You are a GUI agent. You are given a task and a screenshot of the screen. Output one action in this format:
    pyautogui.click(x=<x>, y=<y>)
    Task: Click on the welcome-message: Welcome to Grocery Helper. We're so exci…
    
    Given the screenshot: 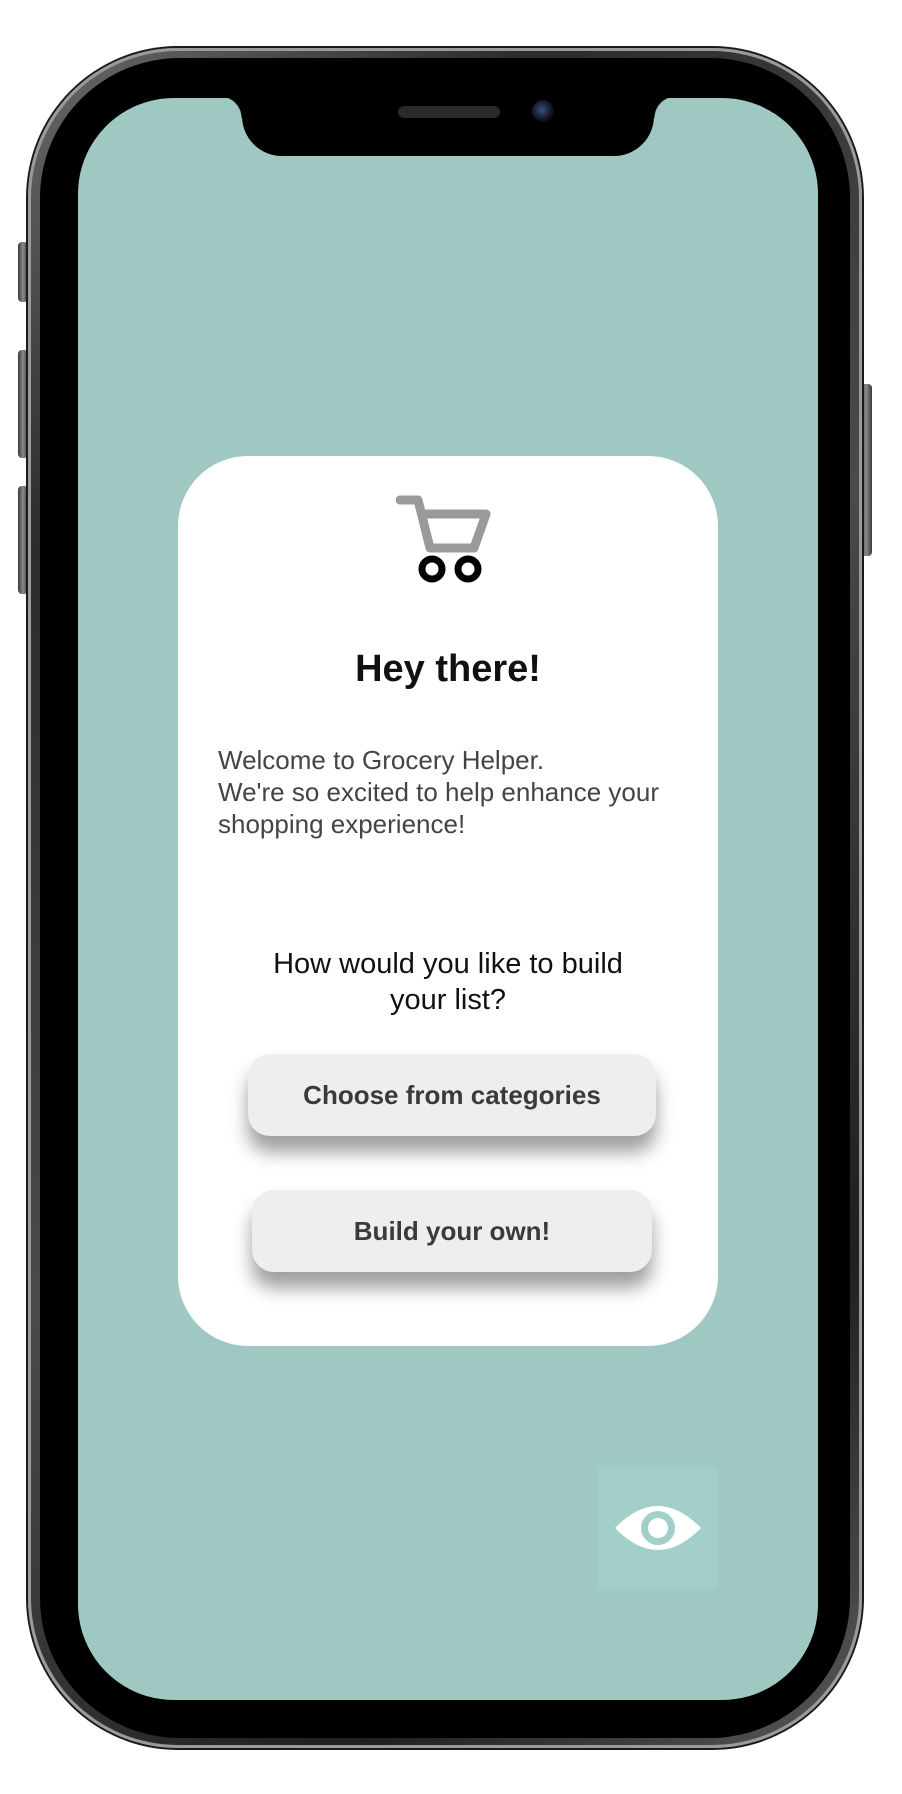 What is the action you would take?
    pyautogui.click(x=458, y=792)
    